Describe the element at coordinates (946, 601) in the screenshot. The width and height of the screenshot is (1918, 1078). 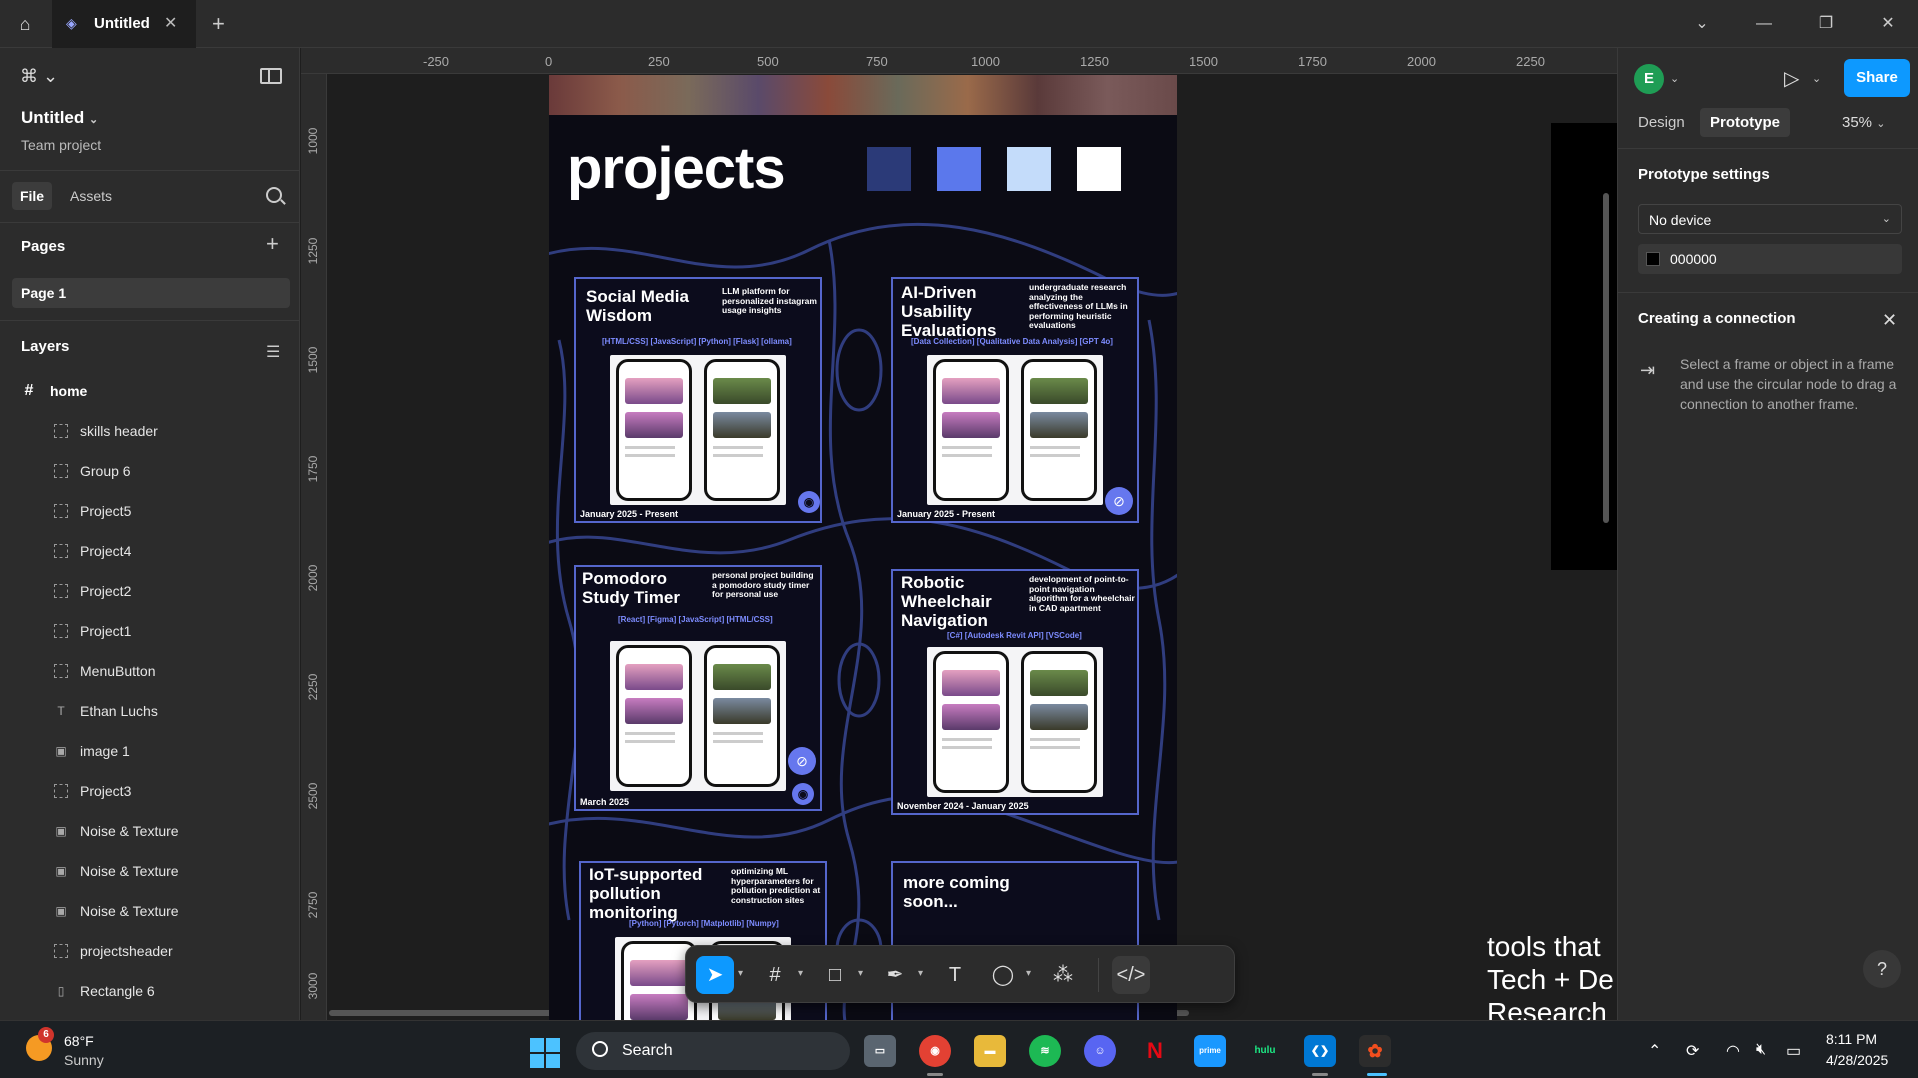
I see `card-title: Robotic Wheelchair Navigation` at that location.